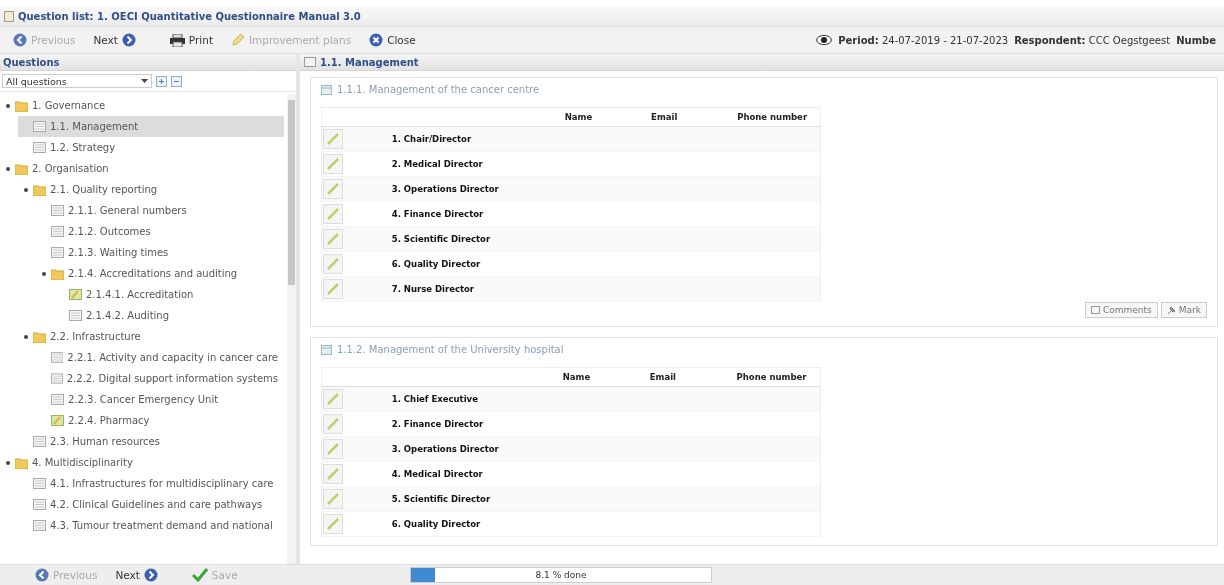  What do you see at coordinates (1095, 310) in the screenshot?
I see `comment-icon` at bounding box center [1095, 310].